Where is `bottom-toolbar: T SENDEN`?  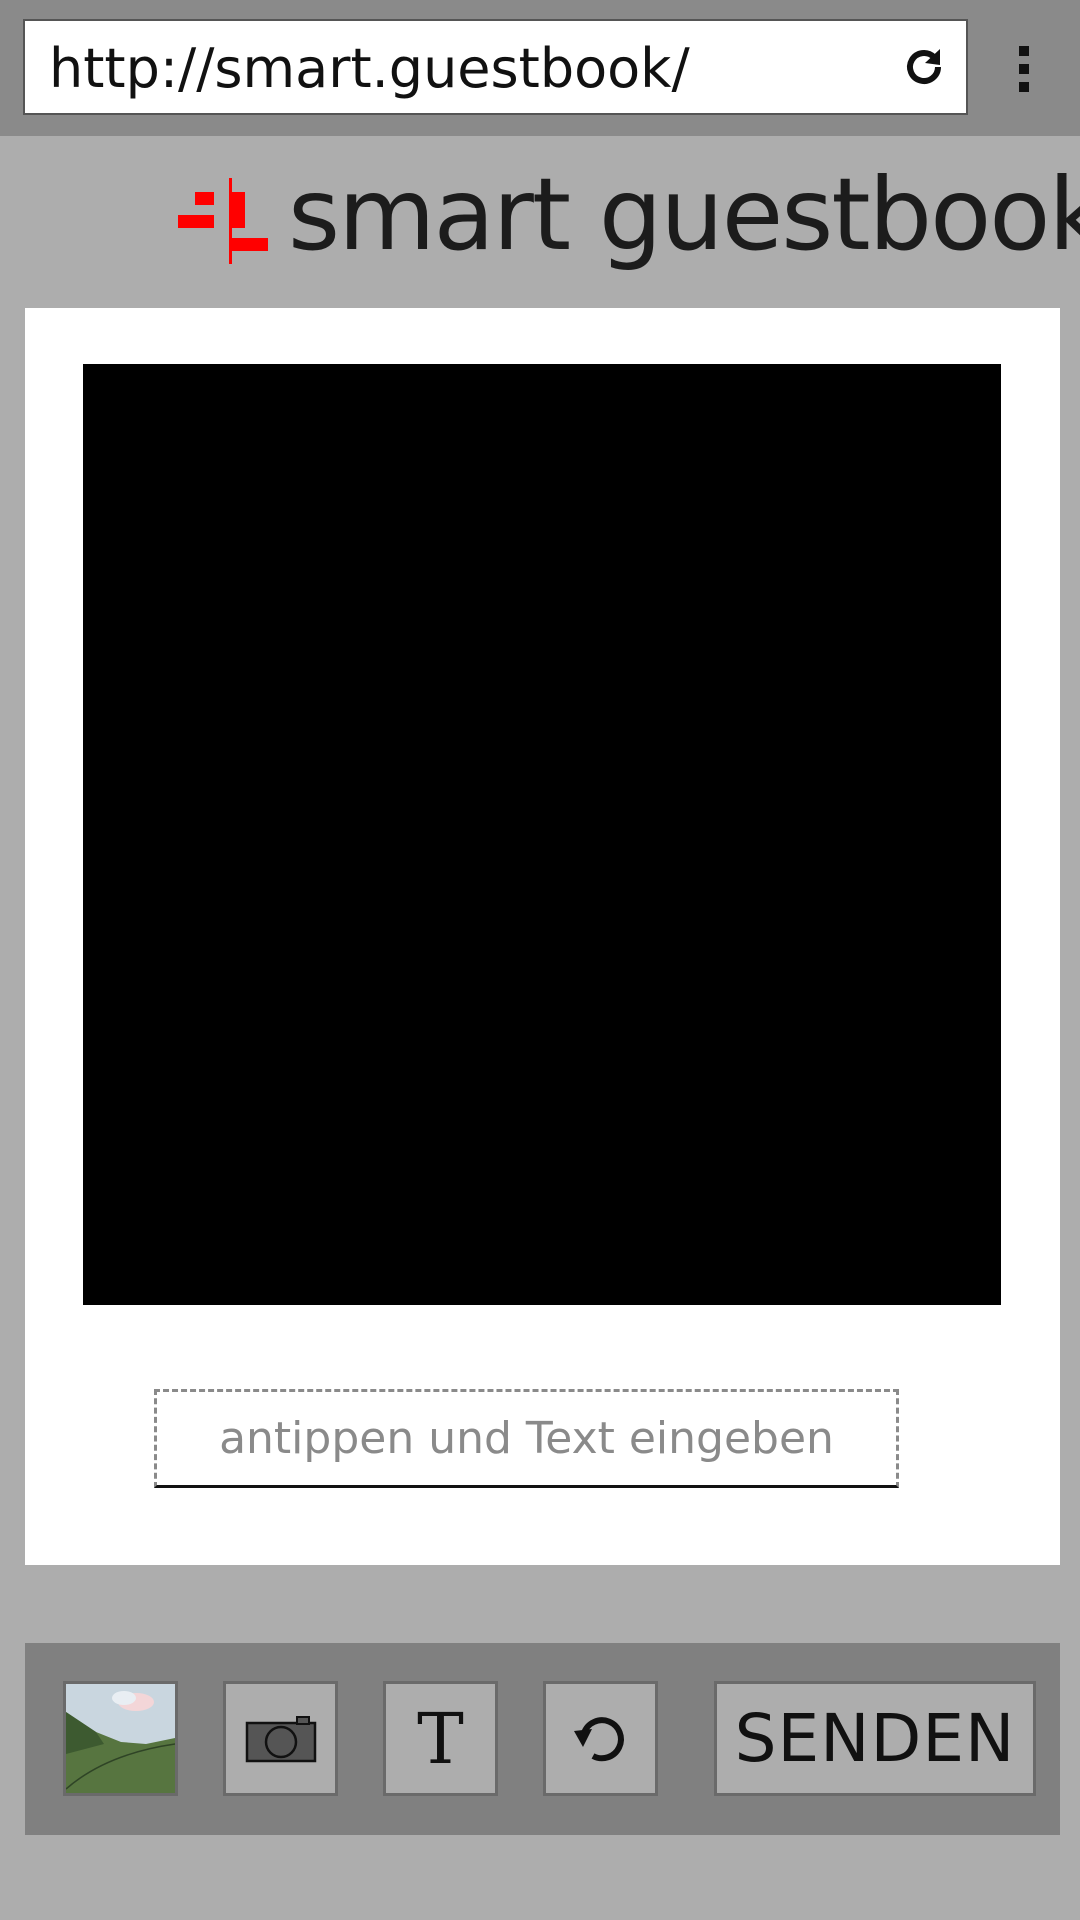 bottom-toolbar: T SENDEN is located at coordinates (542, 1739).